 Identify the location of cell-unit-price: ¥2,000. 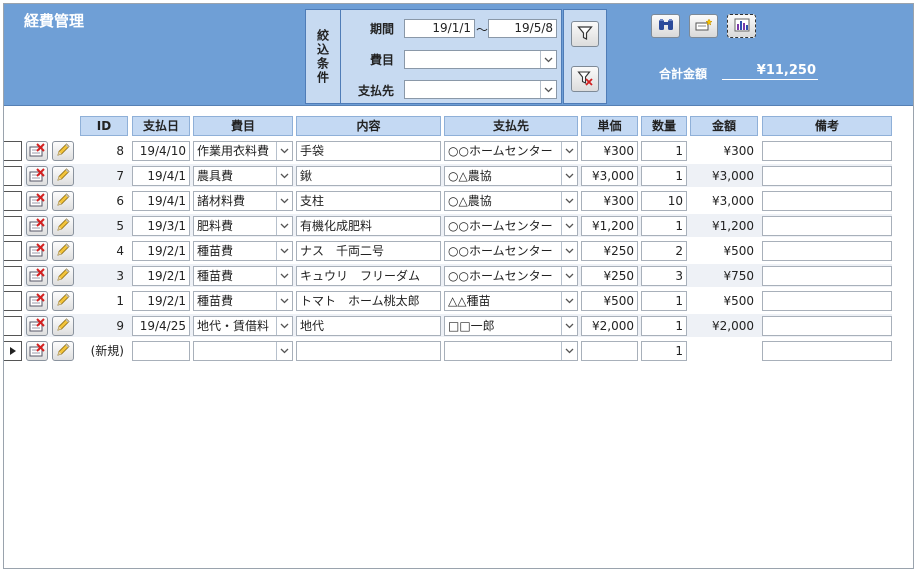
(609, 326).